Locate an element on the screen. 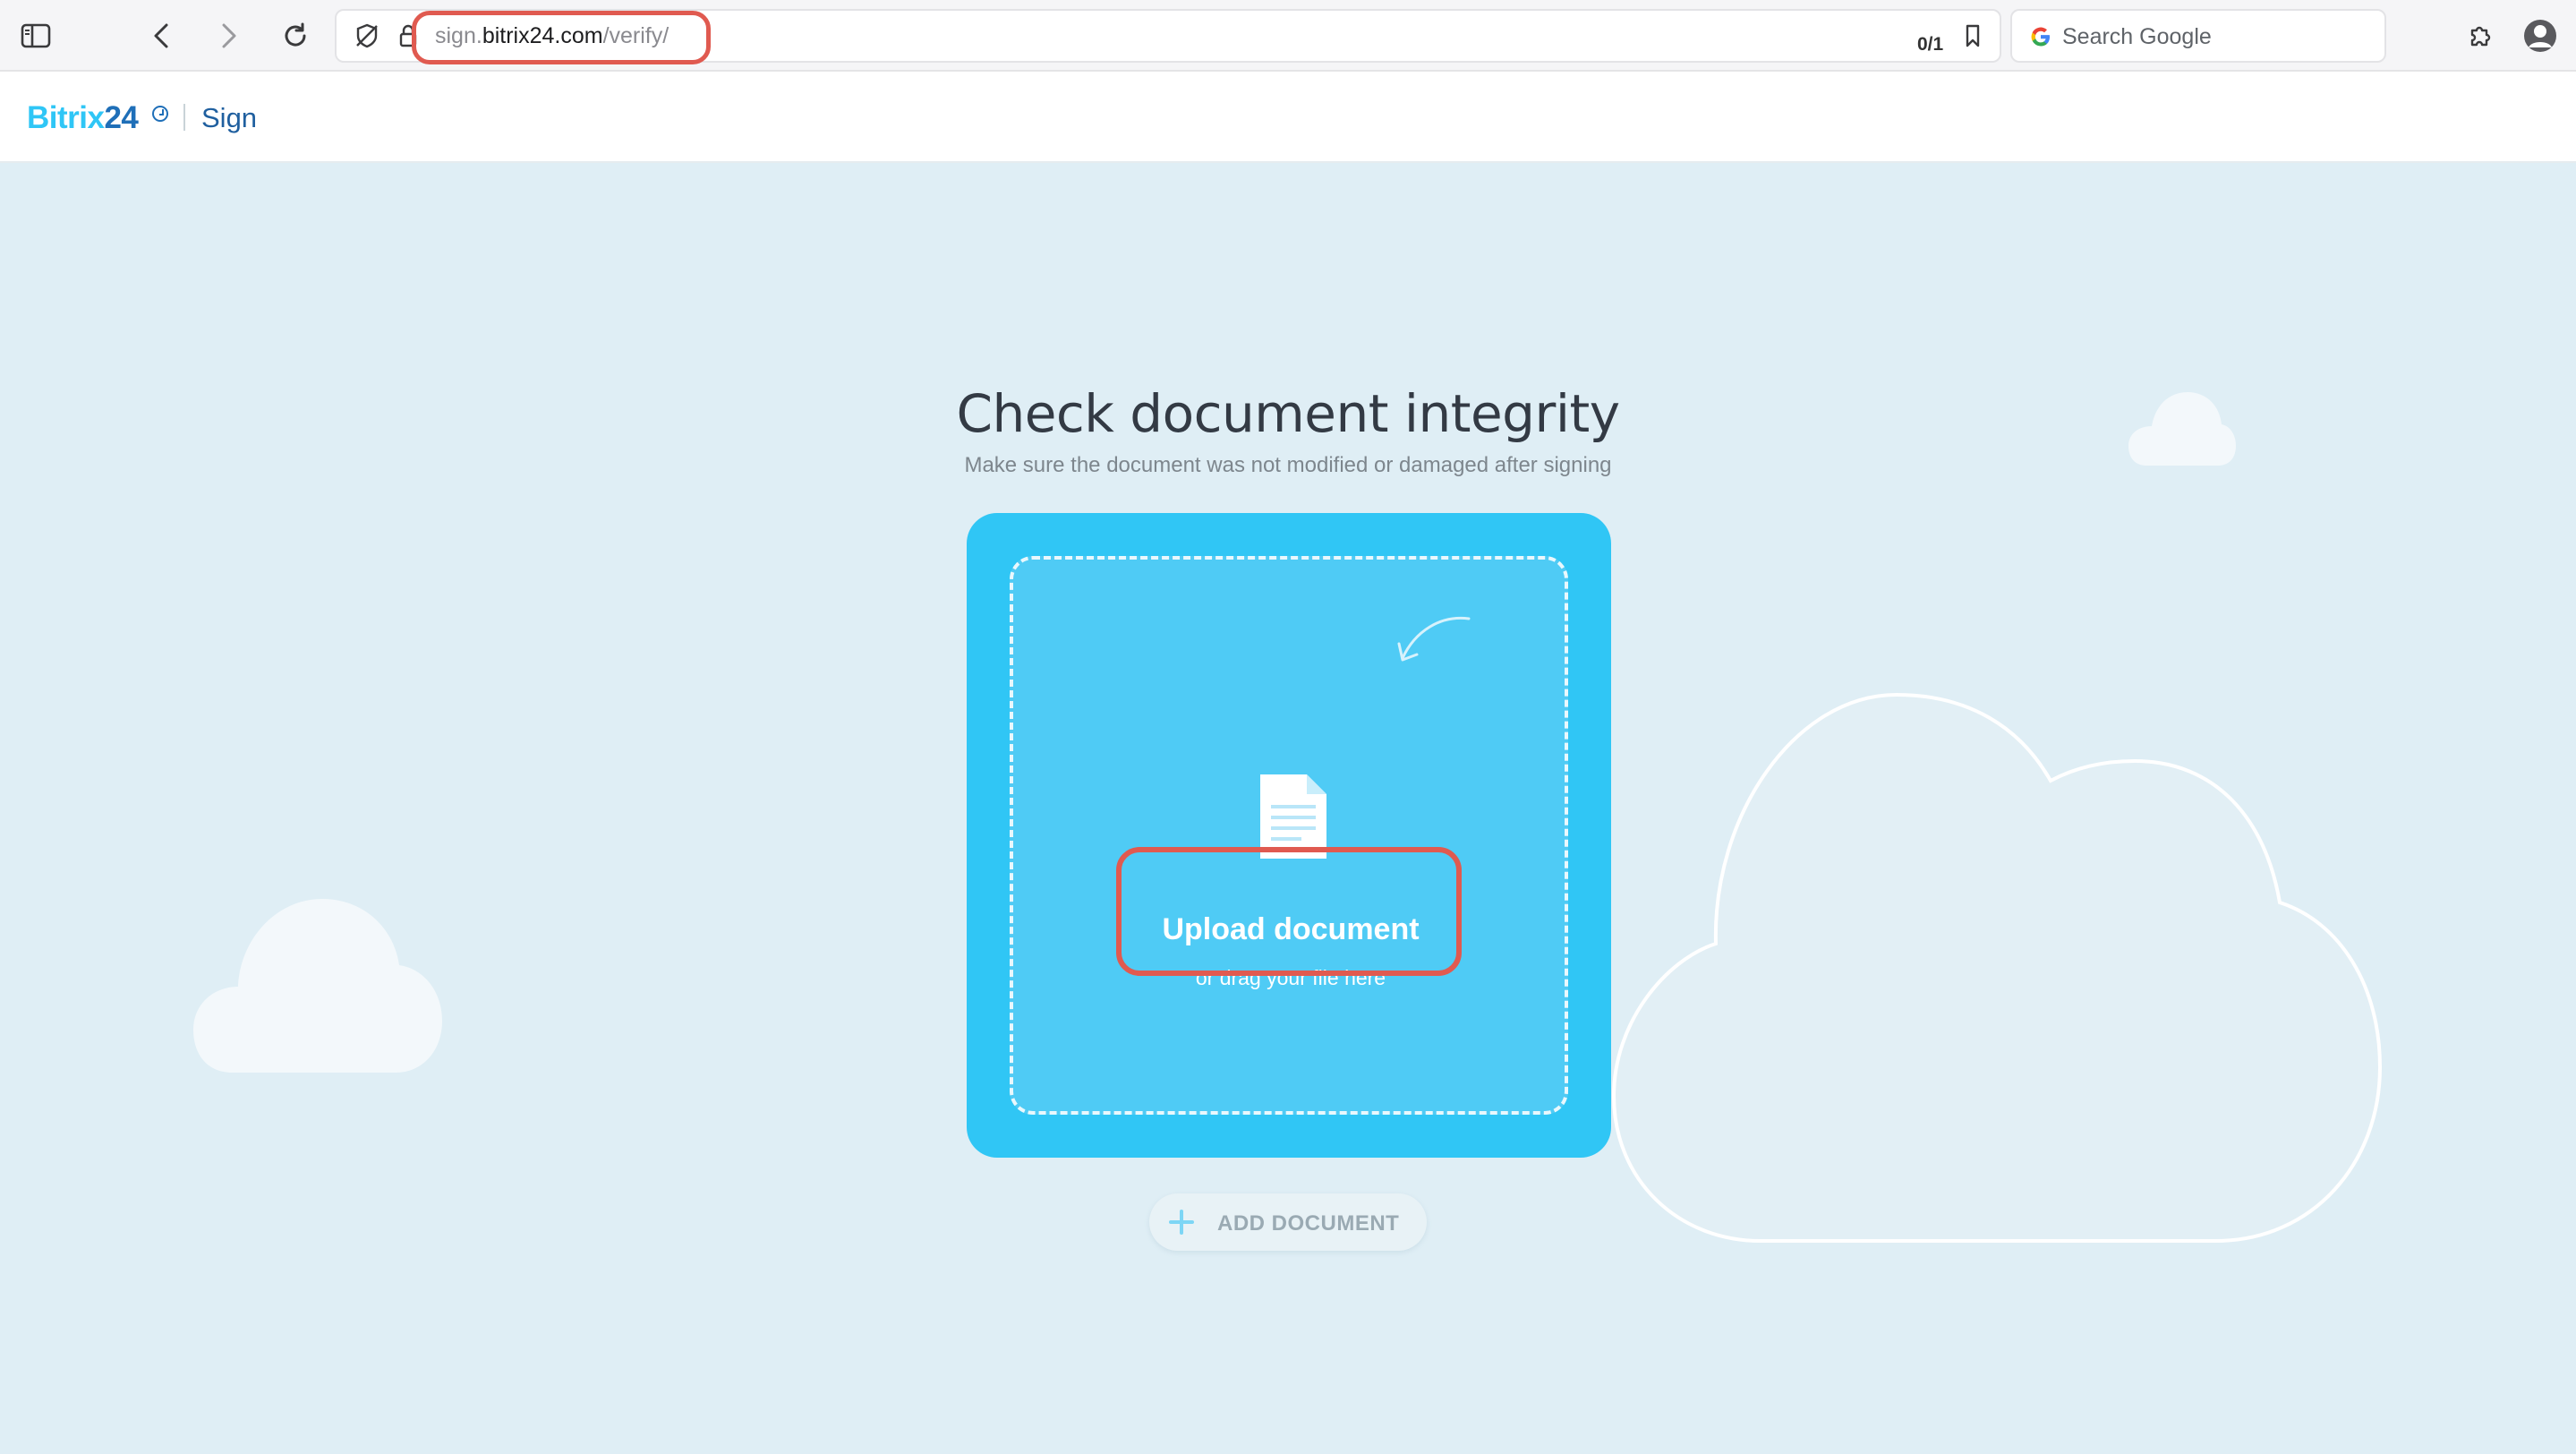  add-document-button: ADD DOCUMENT is located at coordinates (1288, 1222).